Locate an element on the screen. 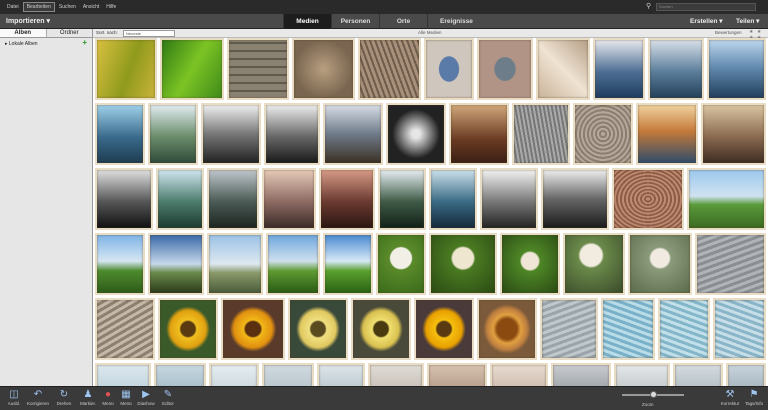  tags-info-button: ⚑ Tags/Info is located at coordinates (754, 399).